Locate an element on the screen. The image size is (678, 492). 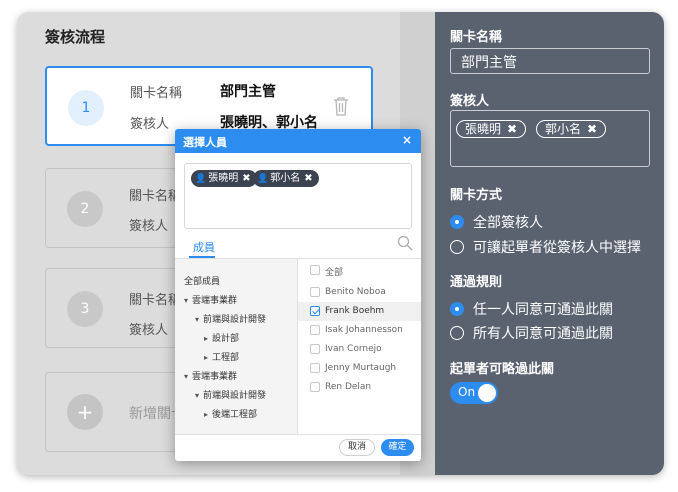
person-option: Benito Noboa is located at coordinates (359, 292).